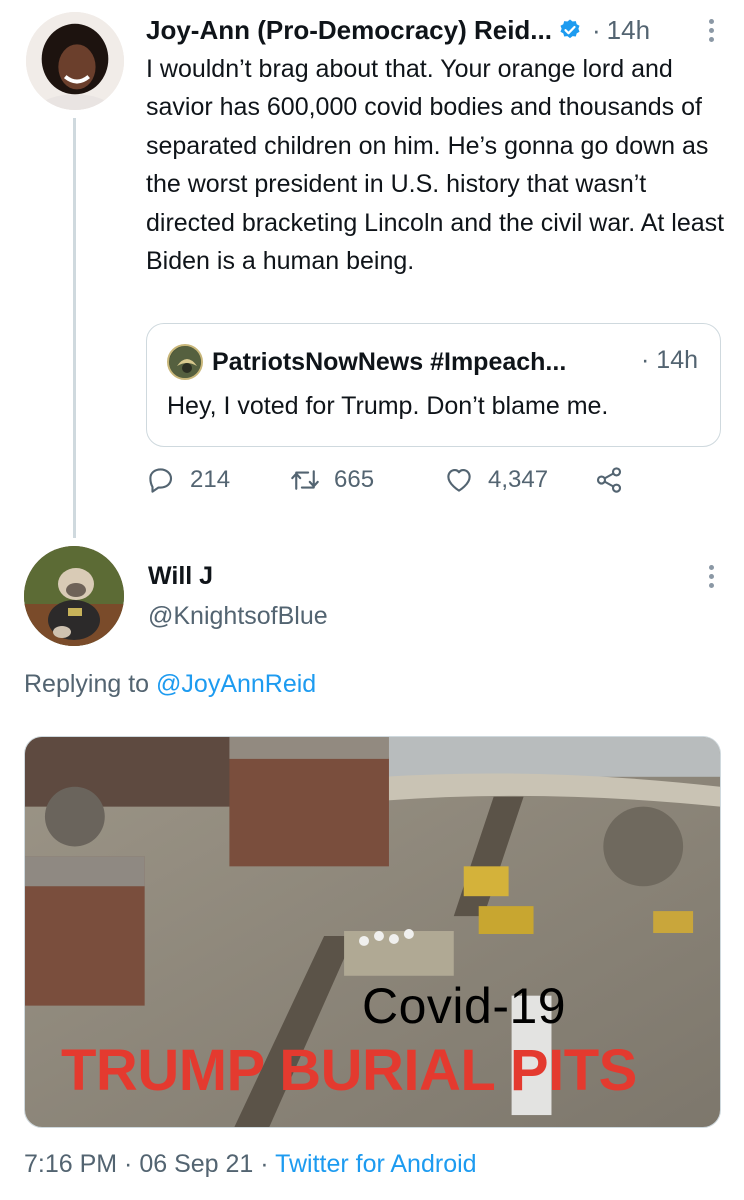 This screenshot has width=744, height=1200. Describe the element at coordinates (238, 616) in the screenshot. I see `user-handle: @KnightsofBlue` at that location.